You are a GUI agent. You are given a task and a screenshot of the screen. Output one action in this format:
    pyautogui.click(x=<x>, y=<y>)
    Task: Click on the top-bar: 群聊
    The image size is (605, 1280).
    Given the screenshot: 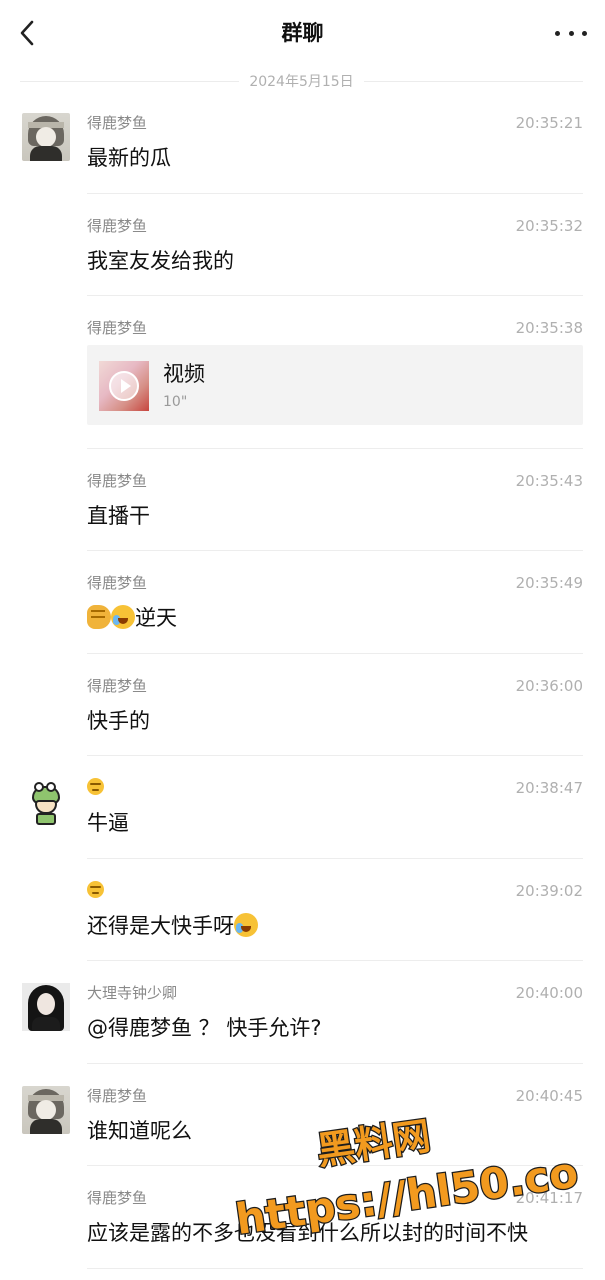 What is the action you would take?
    pyautogui.click(x=302, y=33)
    